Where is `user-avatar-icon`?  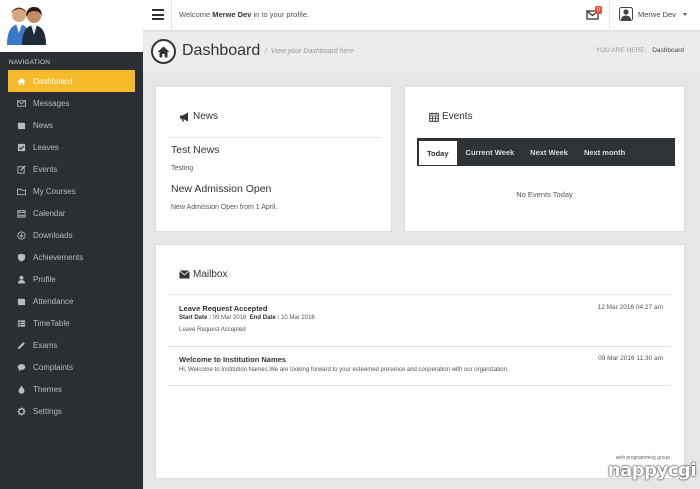
user-avatar-icon is located at coordinates (626, 14).